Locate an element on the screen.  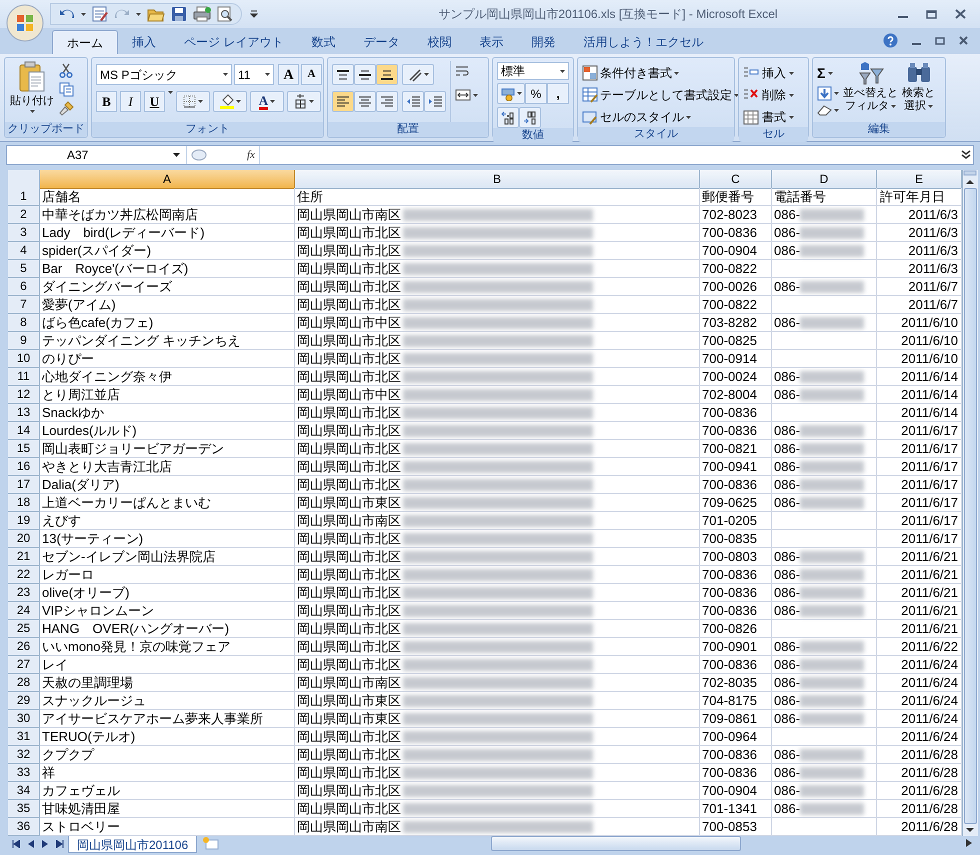
expand-icon is located at coordinates (966, 155).